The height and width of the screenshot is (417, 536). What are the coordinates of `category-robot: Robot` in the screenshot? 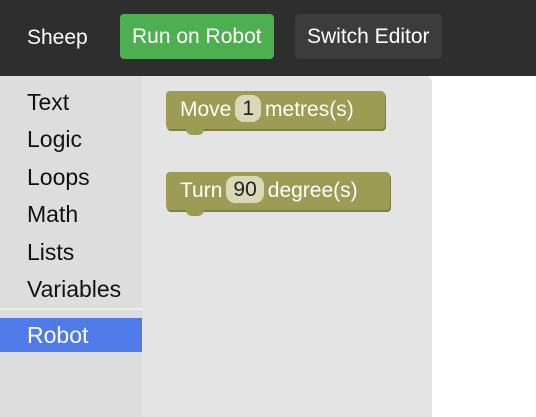 It's located at (71, 335).